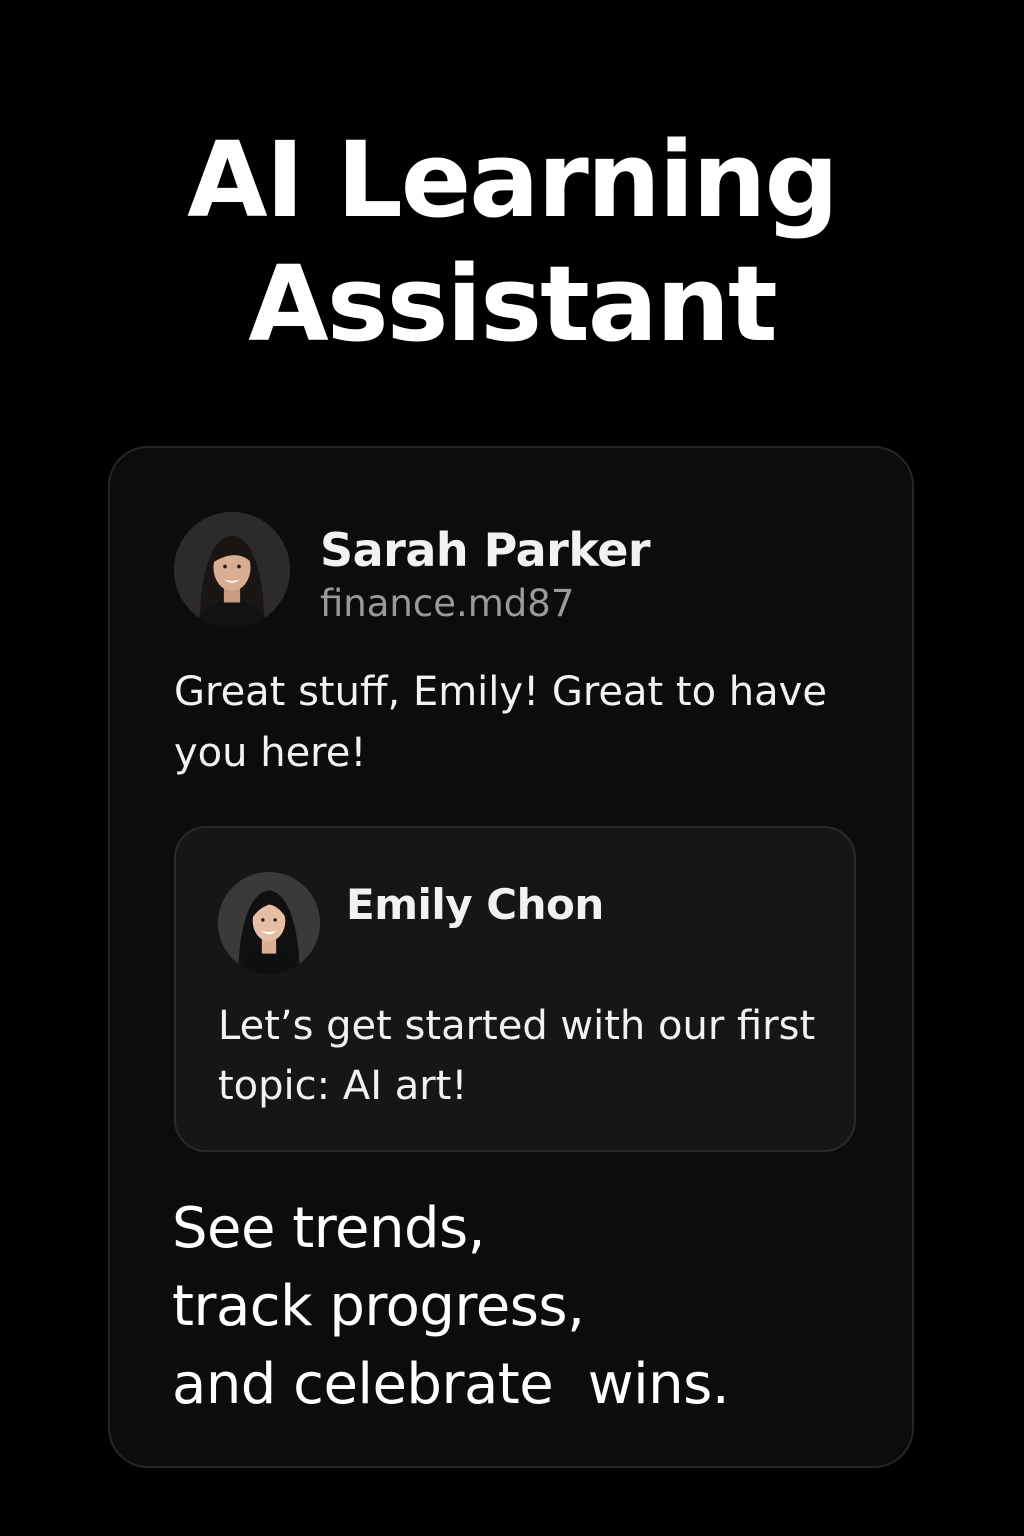 This screenshot has height=1536, width=1024. What do you see at coordinates (475, 905) in the screenshot?
I see `reply-author-name: Emily Chon` at bounding box center [475, 905].